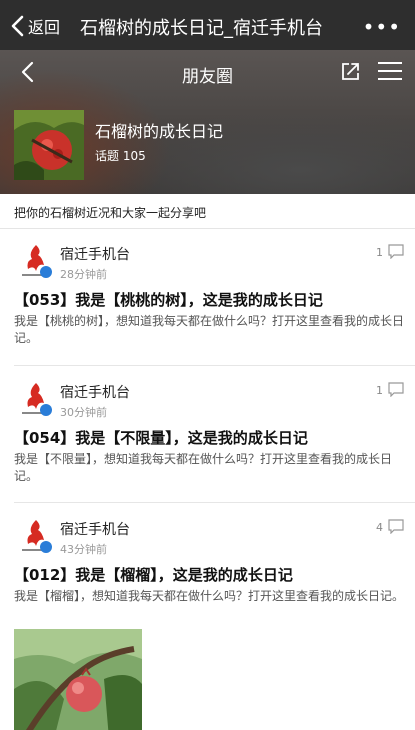  What do you see at coordinates (153, 574) in the screenshot?
I see `post-title: 【012】我是【榴榴】，这是我的成长日记` at bounding box center [153, 574].